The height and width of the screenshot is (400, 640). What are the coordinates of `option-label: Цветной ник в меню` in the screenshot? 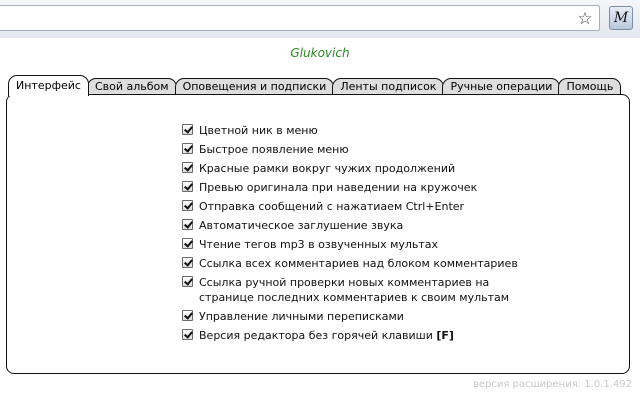 It's located at (258, 130).